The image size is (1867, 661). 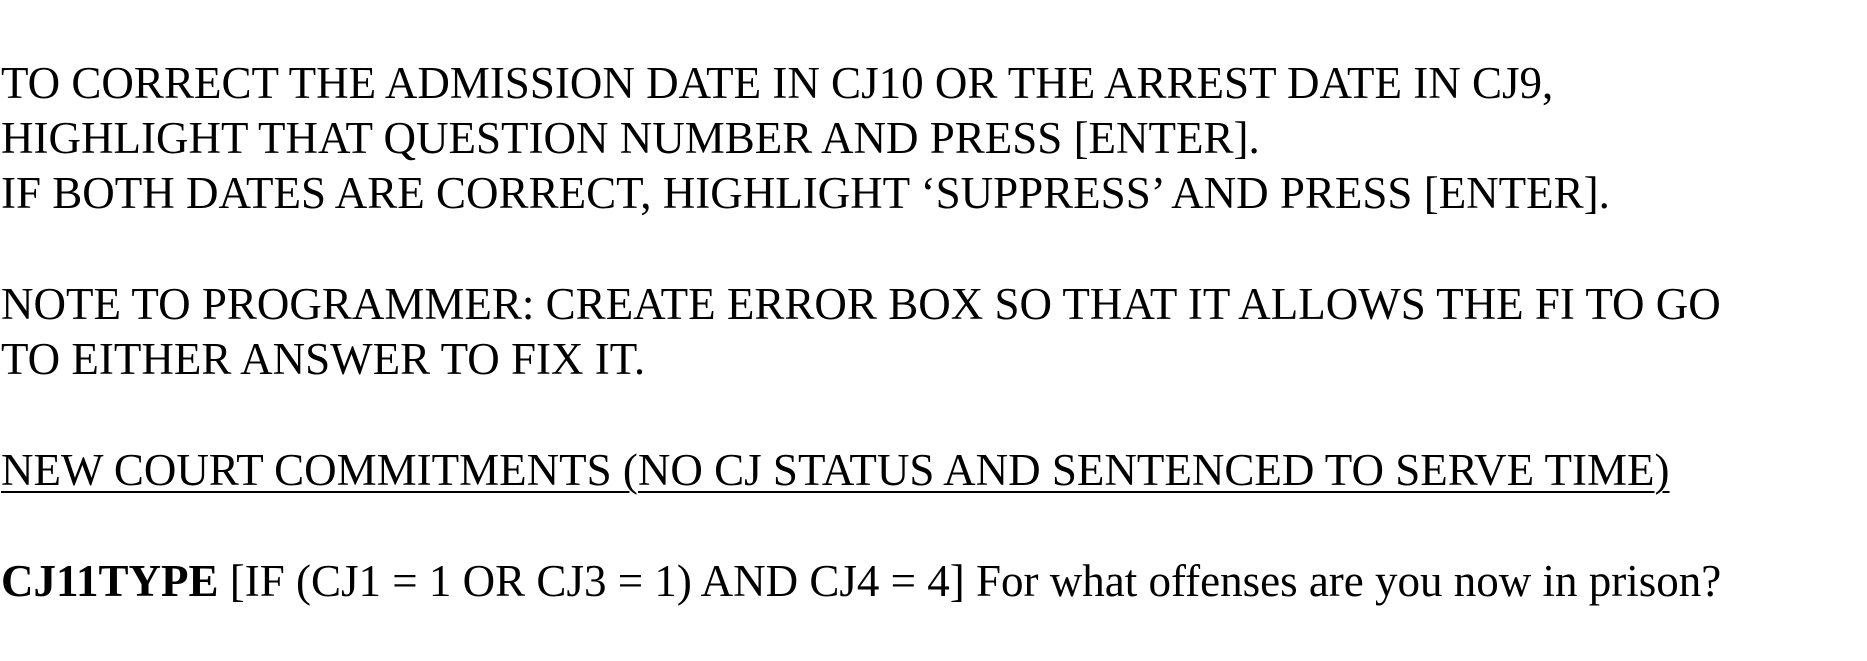 I want to click on programmer-note-line-2: TO EITHER ANSWER TO FIX IT., so click(x=323, y=359).